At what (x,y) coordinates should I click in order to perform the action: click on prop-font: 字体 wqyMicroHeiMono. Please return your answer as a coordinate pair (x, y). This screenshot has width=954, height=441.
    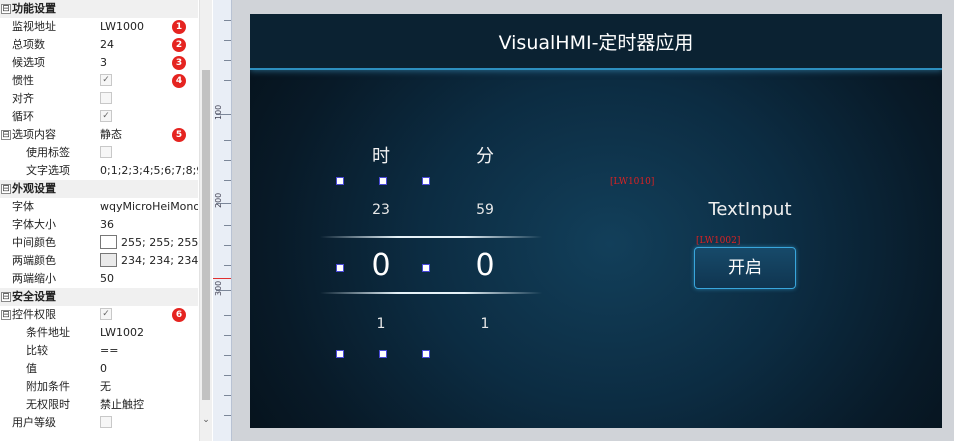
    Looking at the image, I should click on (99, 207).